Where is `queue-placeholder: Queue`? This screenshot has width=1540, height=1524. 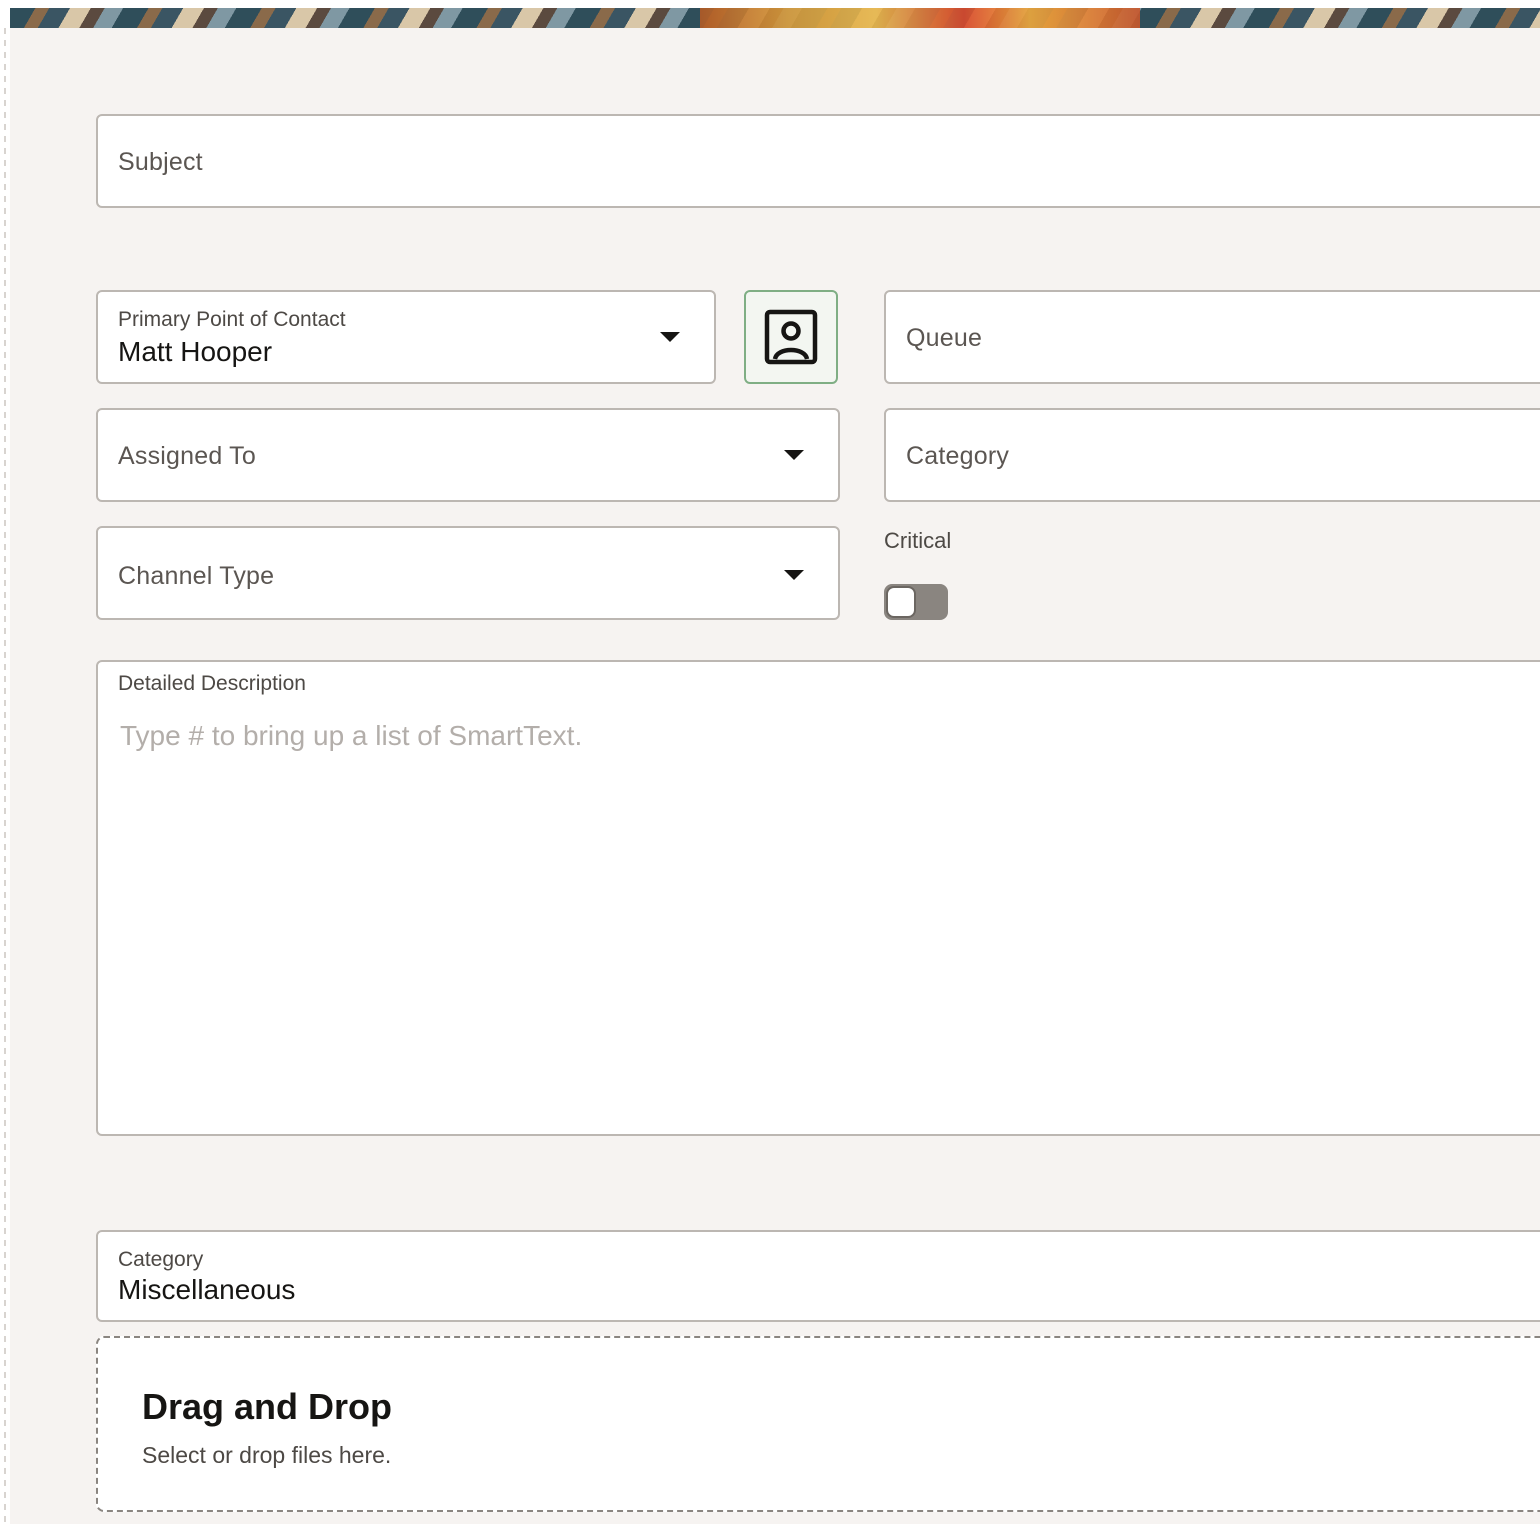
queue-placeholder: Queue is located at coordinates (944, 338).